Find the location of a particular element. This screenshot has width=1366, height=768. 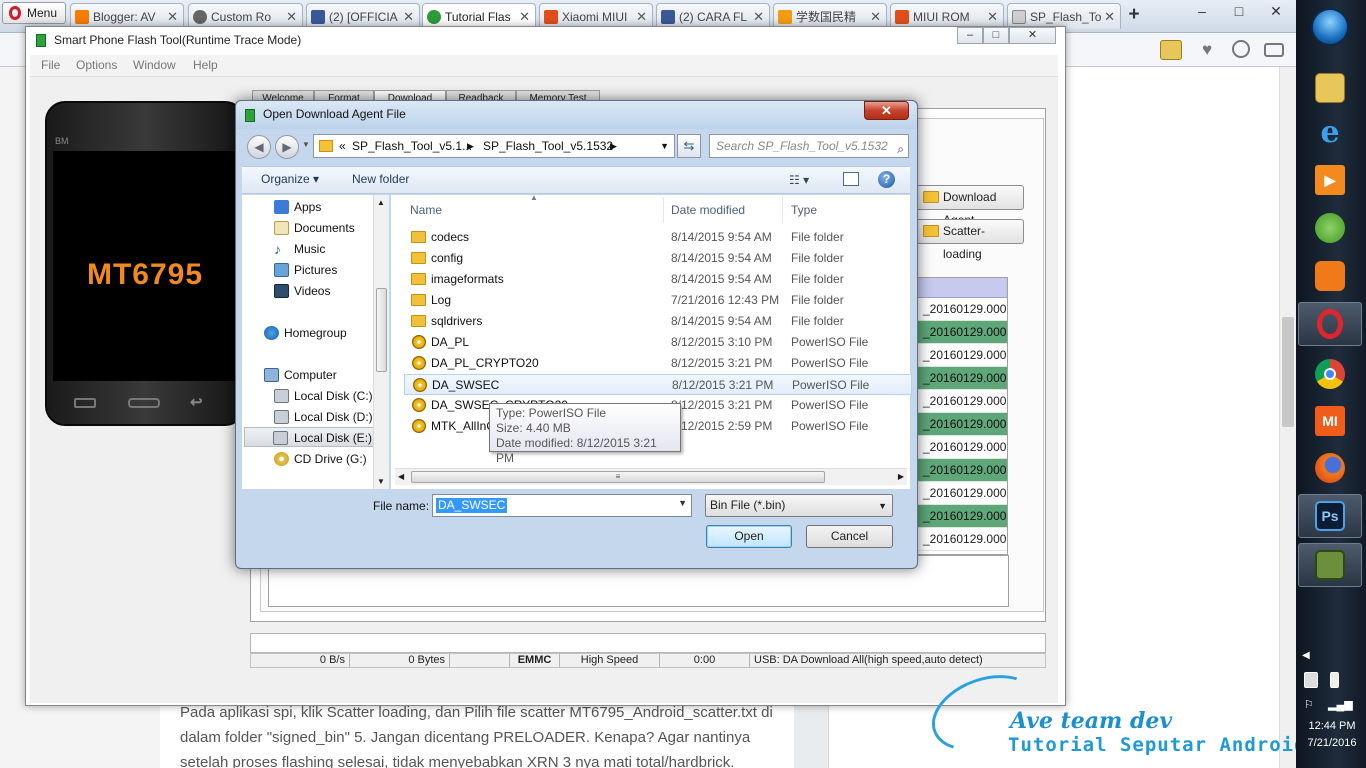

menu-window: Window is located at coordinates (154, 65).